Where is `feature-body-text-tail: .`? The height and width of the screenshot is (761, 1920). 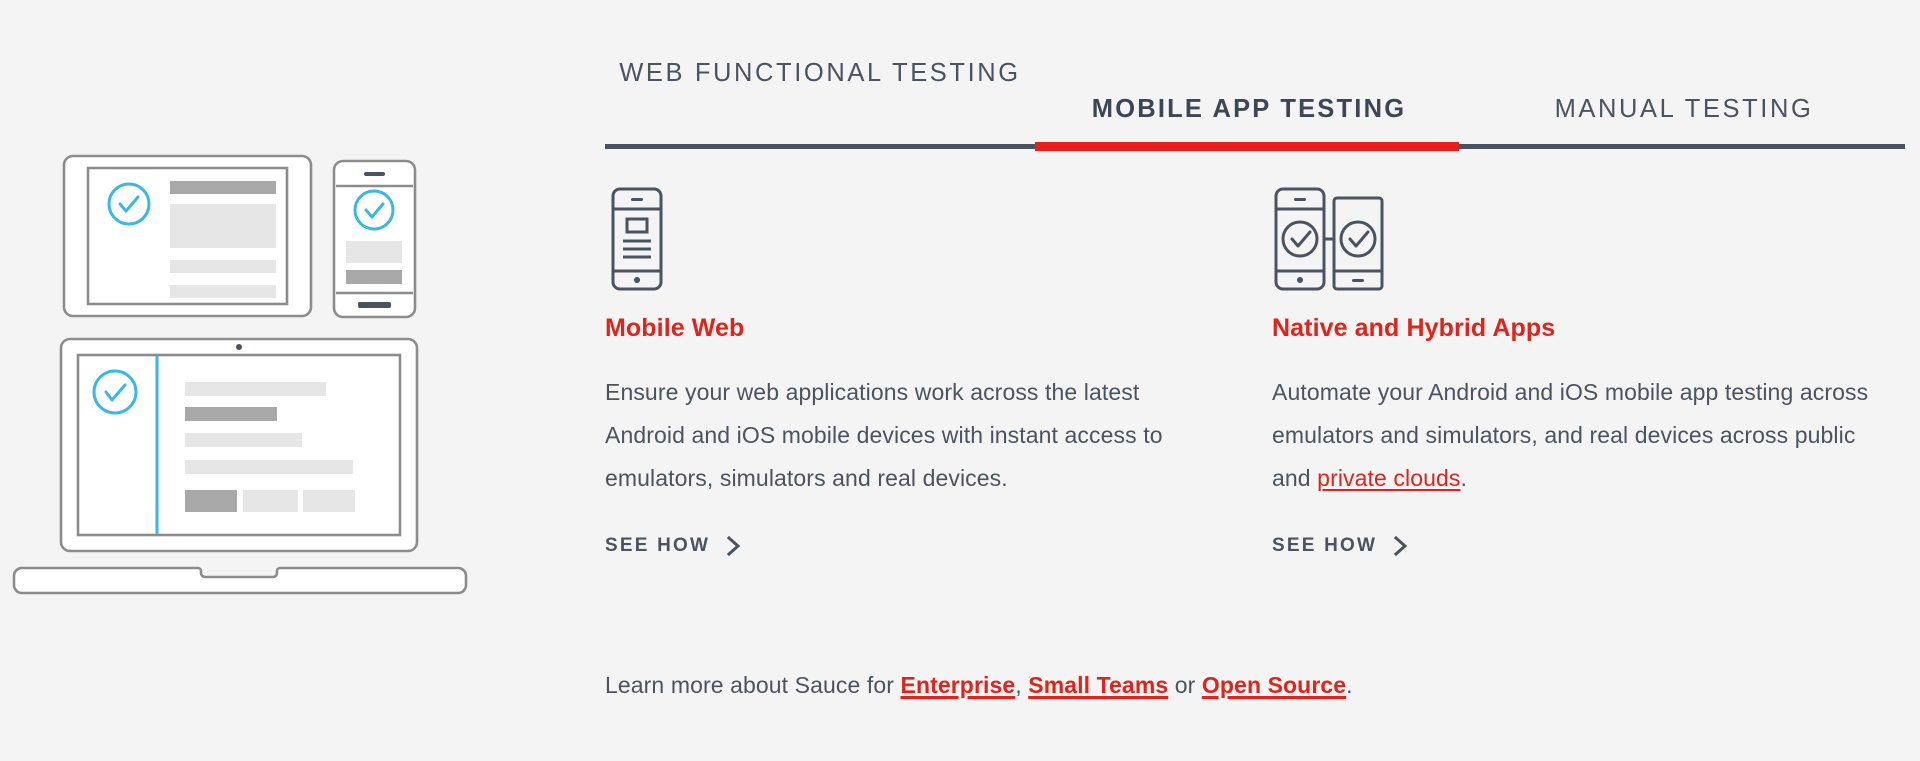 feature-body-text-tail: . is located at coordinates (1463, 478).